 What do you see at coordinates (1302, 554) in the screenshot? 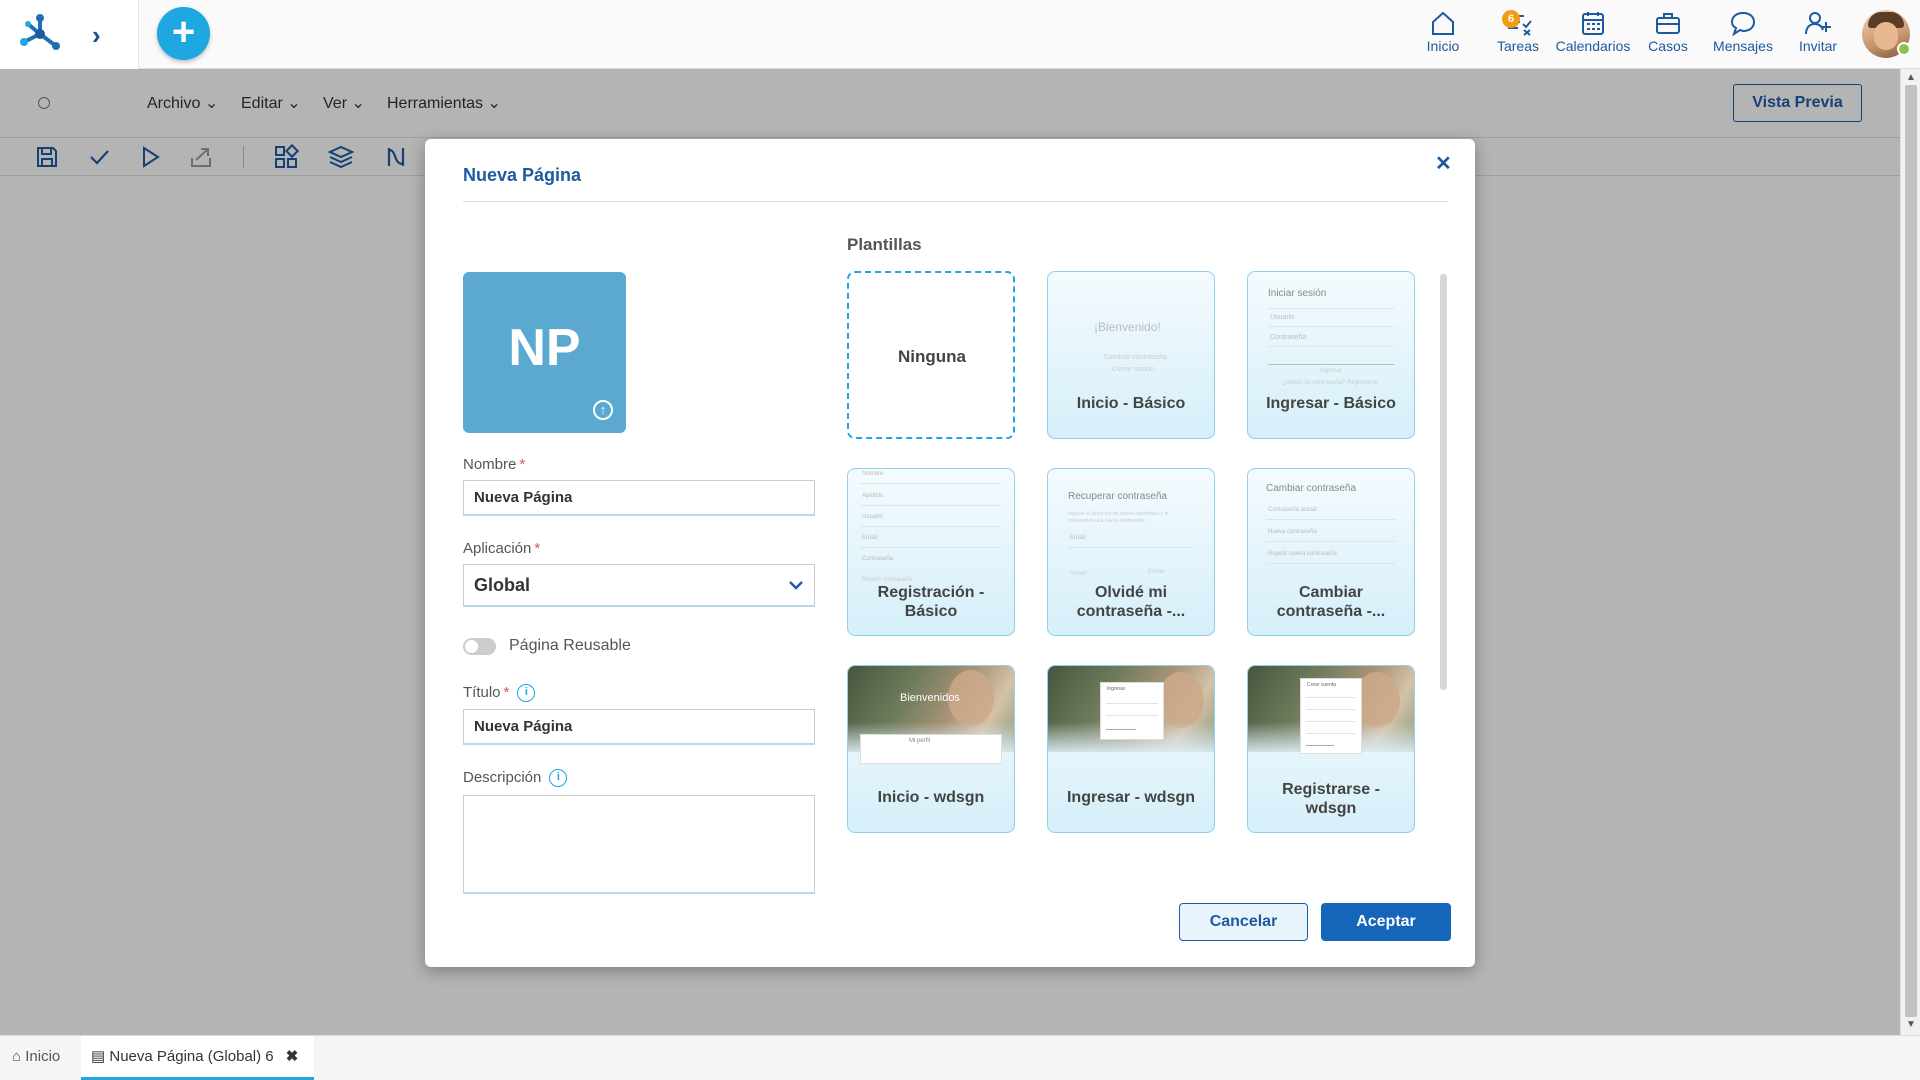
I see `preview-line: Repetir nueva contraseña` at bounding box center [1302, 554].